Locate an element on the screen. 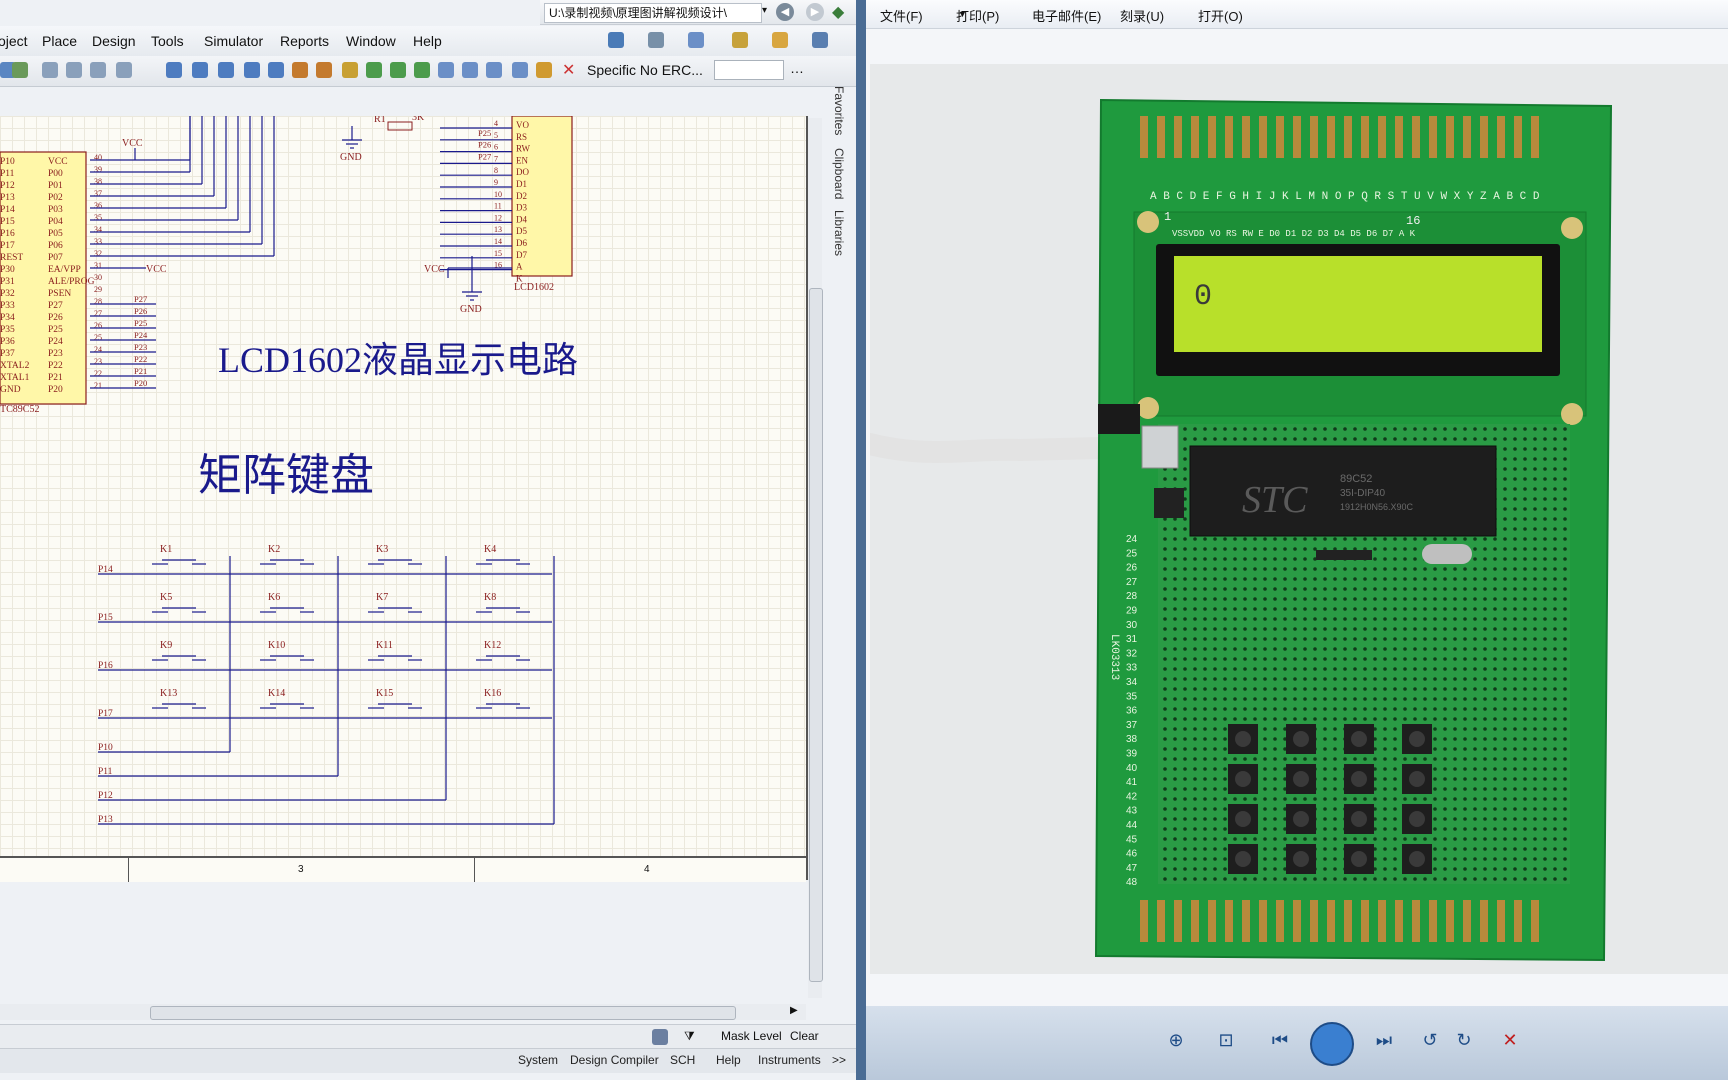 This screenshot has width=1728, height=1080. clear-button: Clear is located at coordinates (804, 1036).